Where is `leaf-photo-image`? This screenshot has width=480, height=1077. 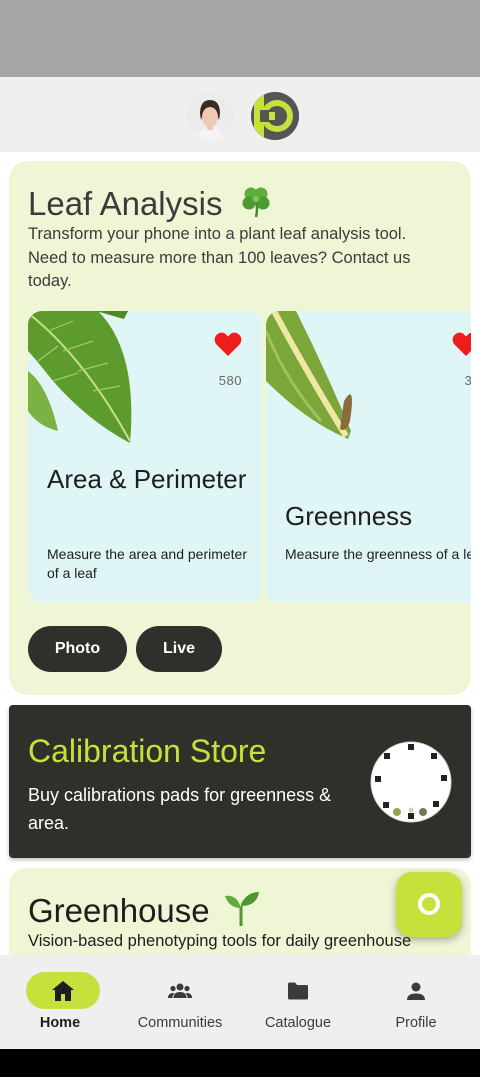
leaf-photo-image is located at coordinates (93, 378).